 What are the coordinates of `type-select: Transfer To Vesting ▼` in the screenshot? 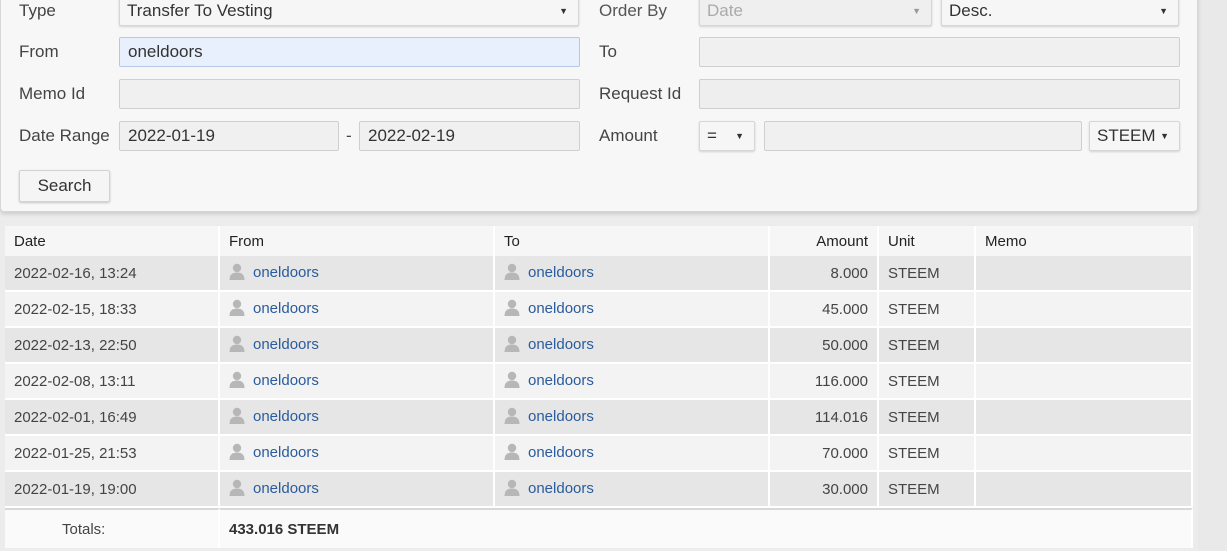 It's located at (349, 13).